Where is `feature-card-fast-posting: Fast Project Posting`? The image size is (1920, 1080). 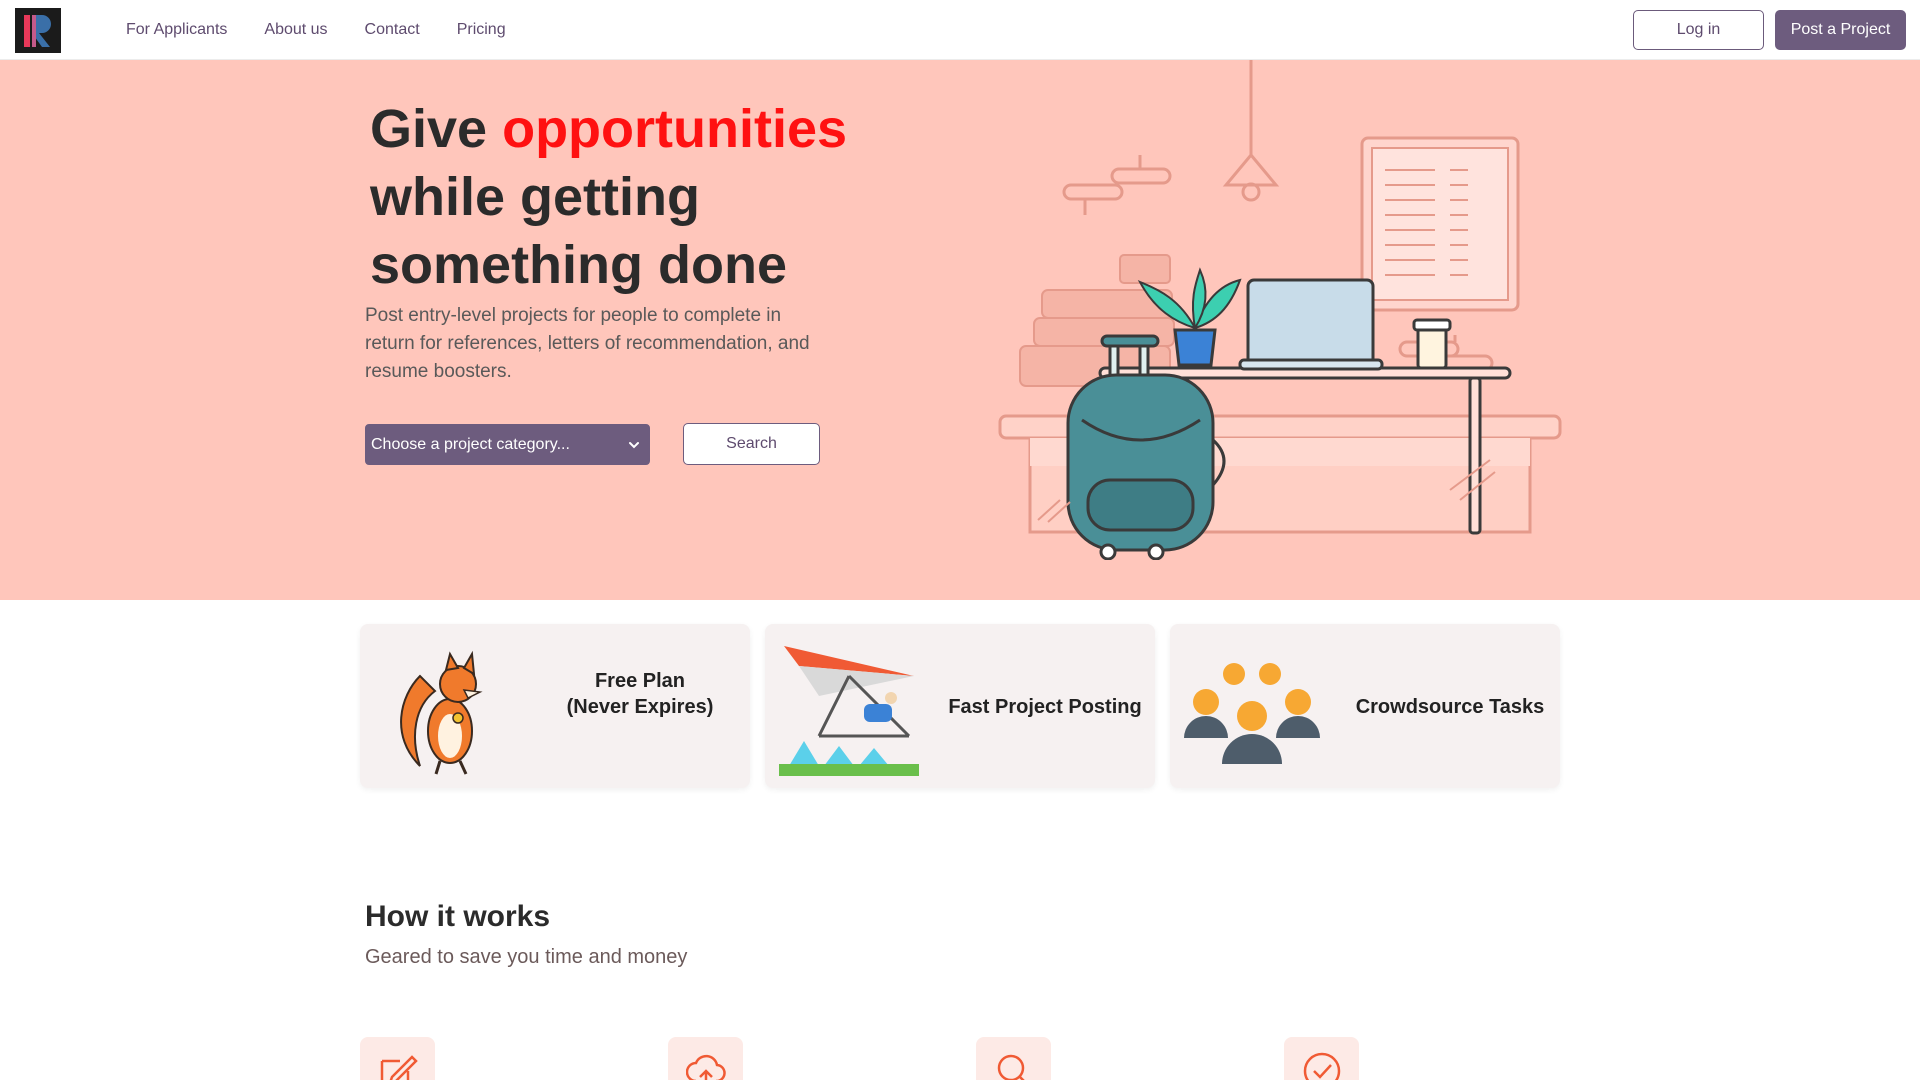
feature-card-fast-posting: Fast Project Posting is located at coordinates (960, 706).